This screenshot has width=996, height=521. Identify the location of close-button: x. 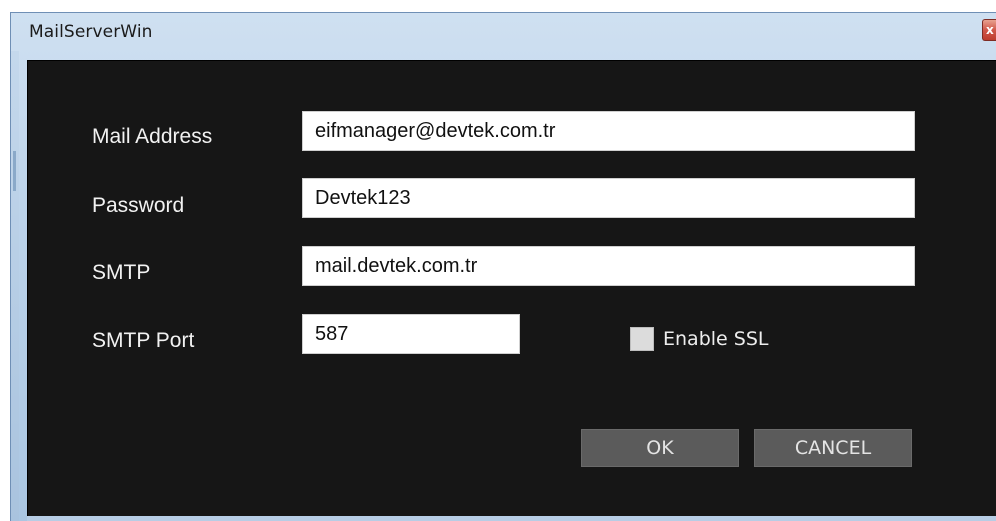
(989, 30).